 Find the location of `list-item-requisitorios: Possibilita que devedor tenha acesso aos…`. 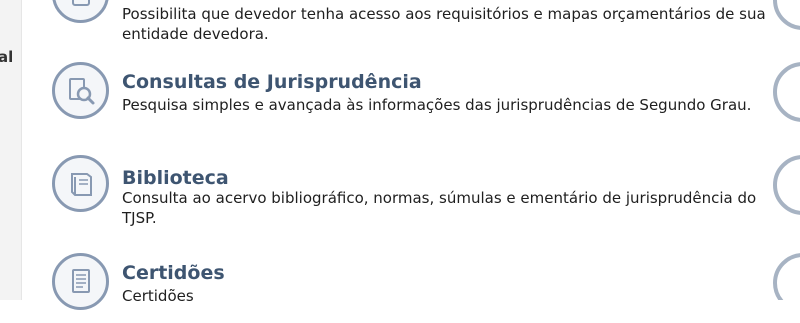

list-item-requisitorios: Possibilita que devedor tenha acesso aos… is located at coordinates (412, 21).